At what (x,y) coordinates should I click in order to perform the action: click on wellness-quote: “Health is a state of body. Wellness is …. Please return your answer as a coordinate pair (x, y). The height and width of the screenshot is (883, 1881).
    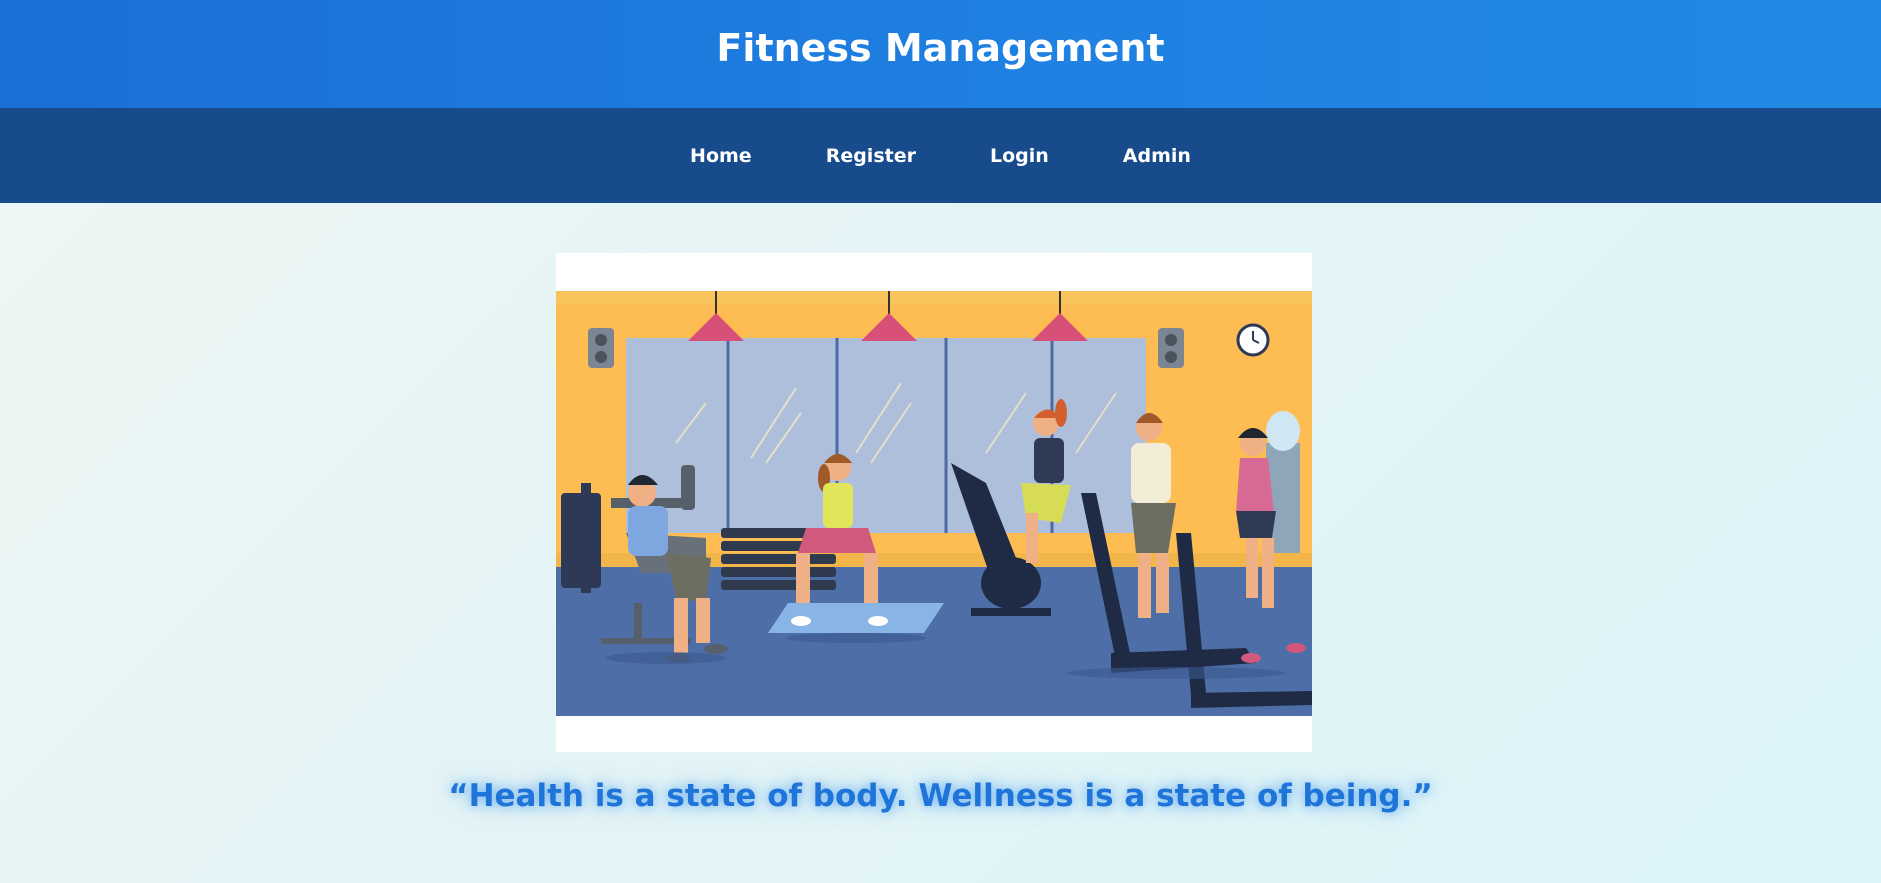
    Looking at the image, I should click on (940, 796).